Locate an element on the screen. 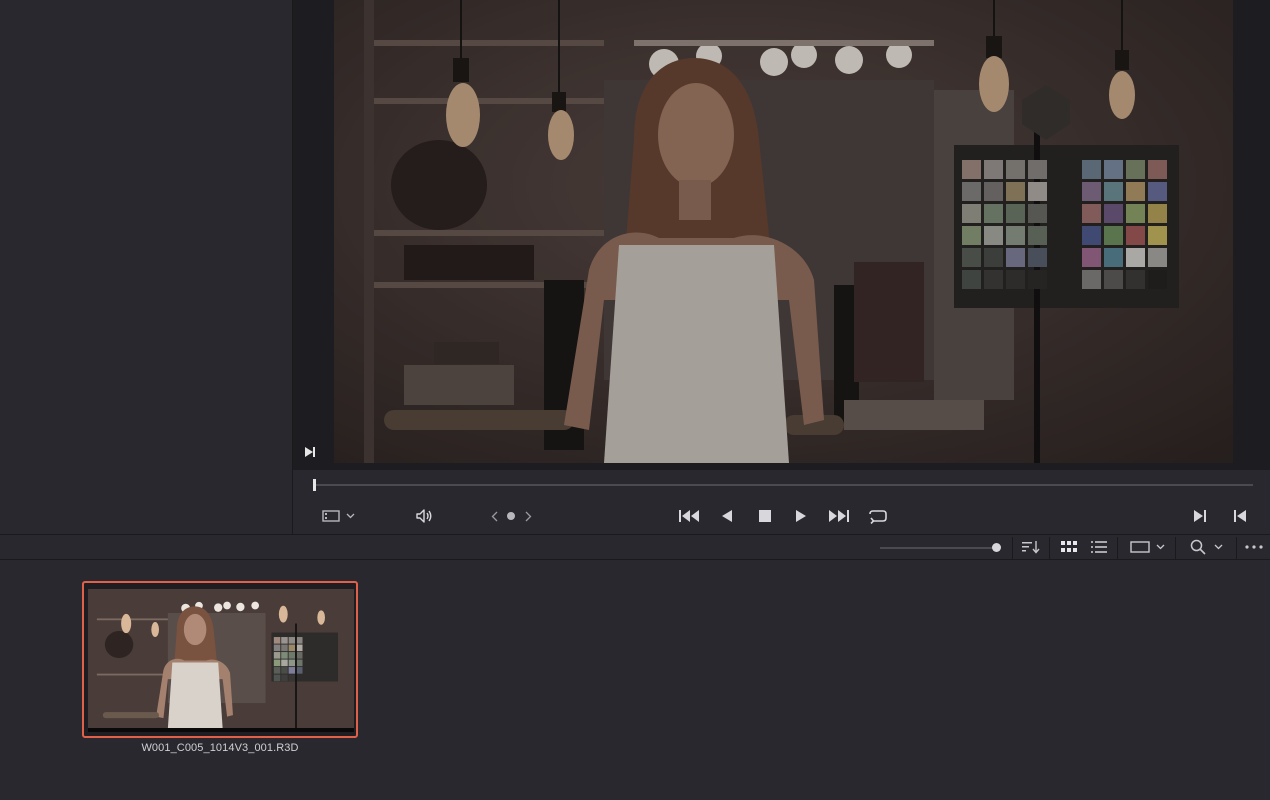  film-icon is located at coordinates (330, 516).